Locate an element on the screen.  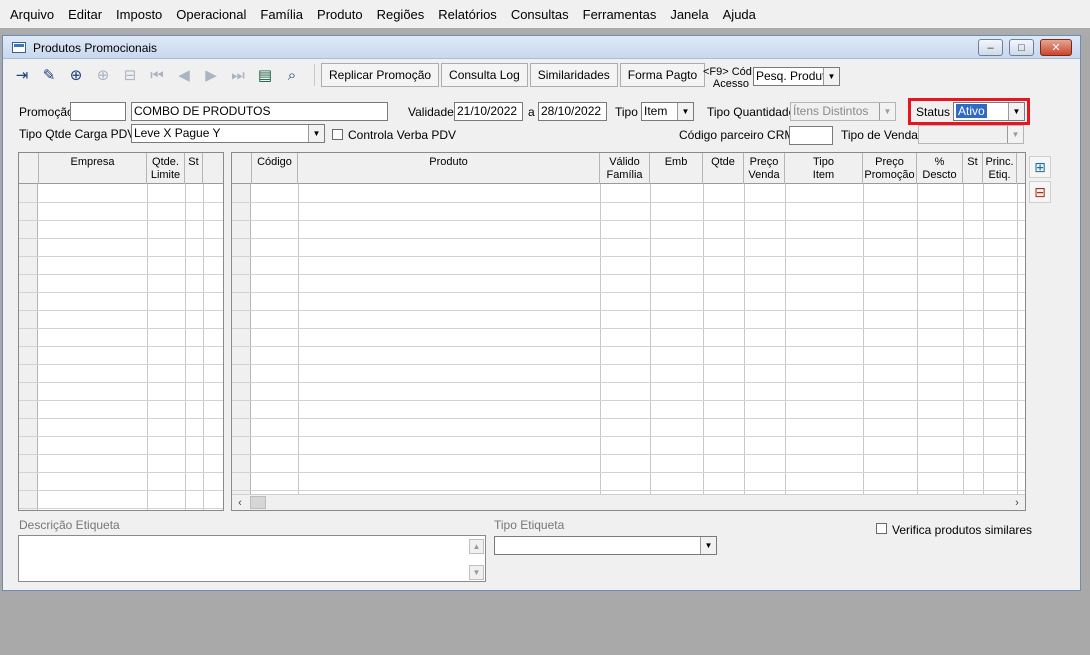
validade-from-input: 21/10/2022 is located at coordinates (488, 111).